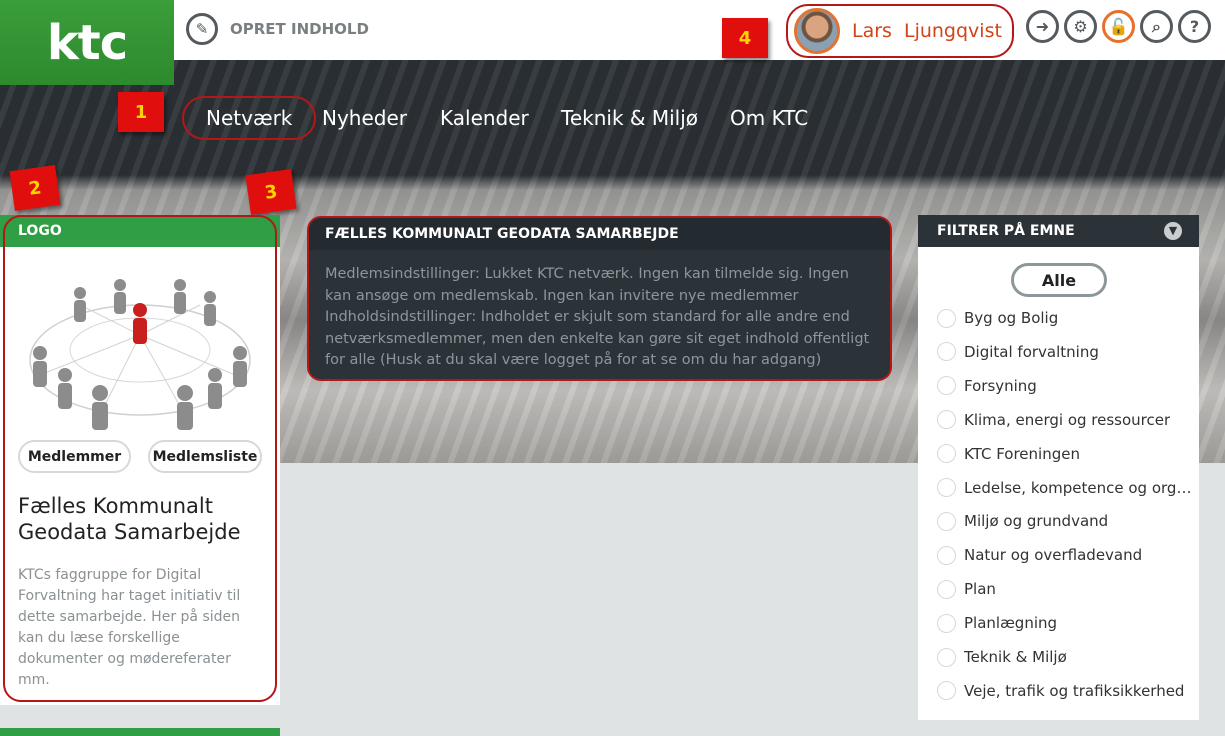 The height and width of the screenshot is (736, 1225). I want to click on topic-label: Planlægning, so click(1011, 623).